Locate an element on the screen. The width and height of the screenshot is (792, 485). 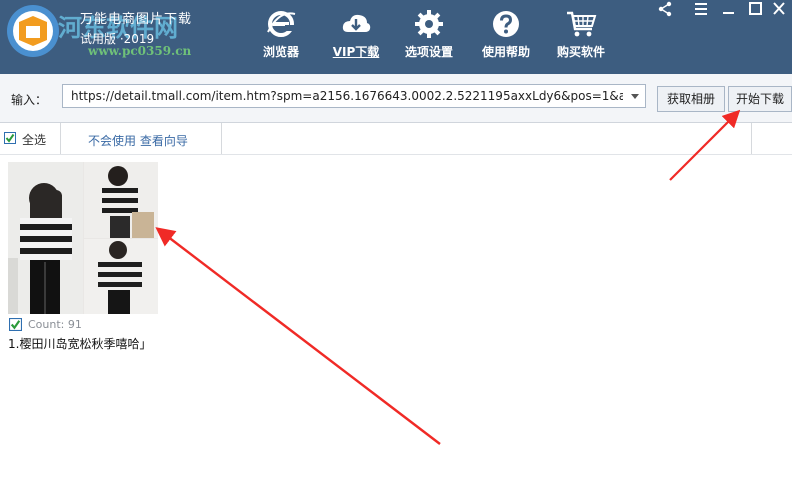
shopping-cart-icon is located at coordinates (582, 24).